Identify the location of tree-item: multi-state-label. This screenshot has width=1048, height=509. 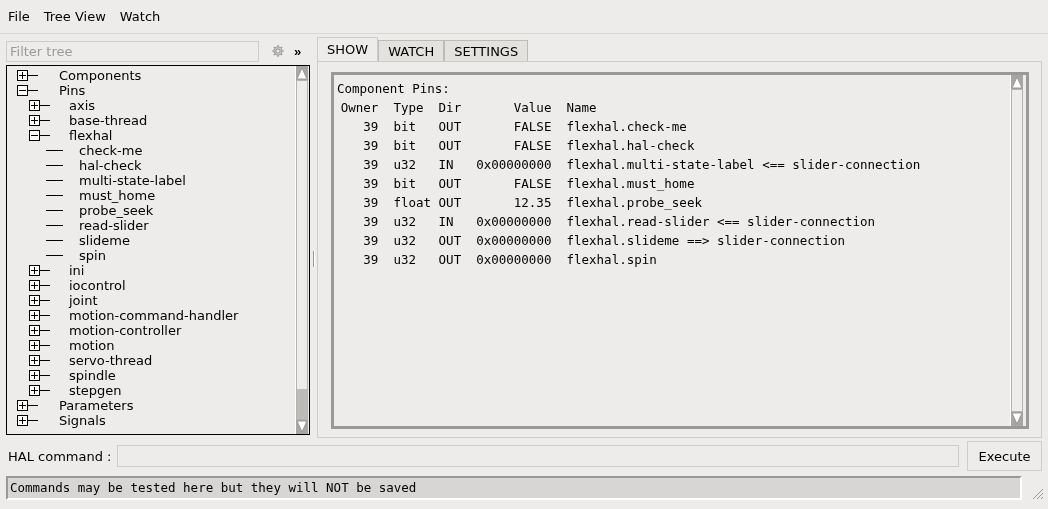
(132, 180).